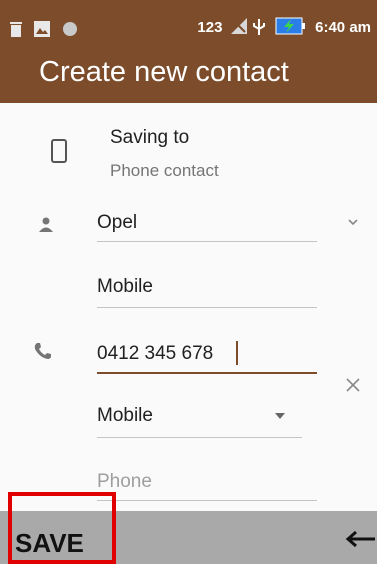 The width and height of the screenshot is (377, 564). I want to click on saving-to-label: Saving to, so click(150, 137).